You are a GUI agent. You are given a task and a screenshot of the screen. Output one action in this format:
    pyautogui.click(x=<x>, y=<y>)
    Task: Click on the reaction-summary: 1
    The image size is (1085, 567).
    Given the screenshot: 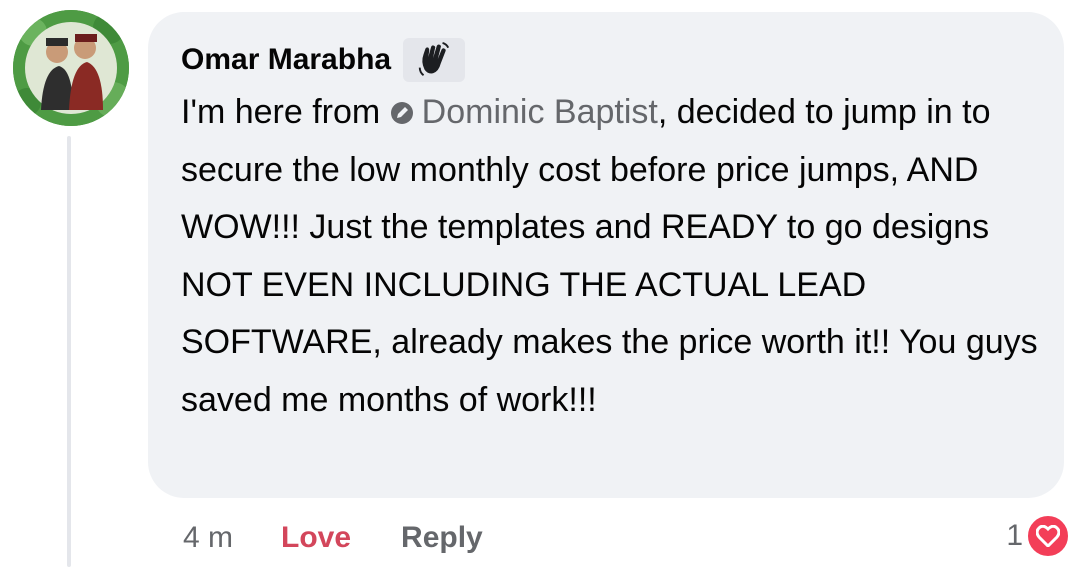 What is the action you would take?
    pyautogui.click(x=1038, y=536)
    